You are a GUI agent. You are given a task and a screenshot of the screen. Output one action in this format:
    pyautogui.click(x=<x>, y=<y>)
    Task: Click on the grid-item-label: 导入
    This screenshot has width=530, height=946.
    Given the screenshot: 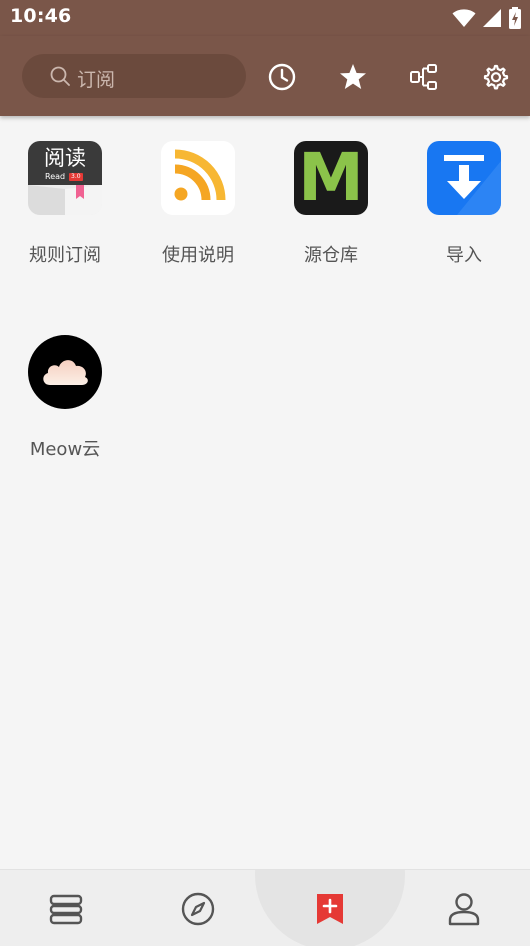 What is the action you would take?
    pyautogui.click(x=464, y=255)
    